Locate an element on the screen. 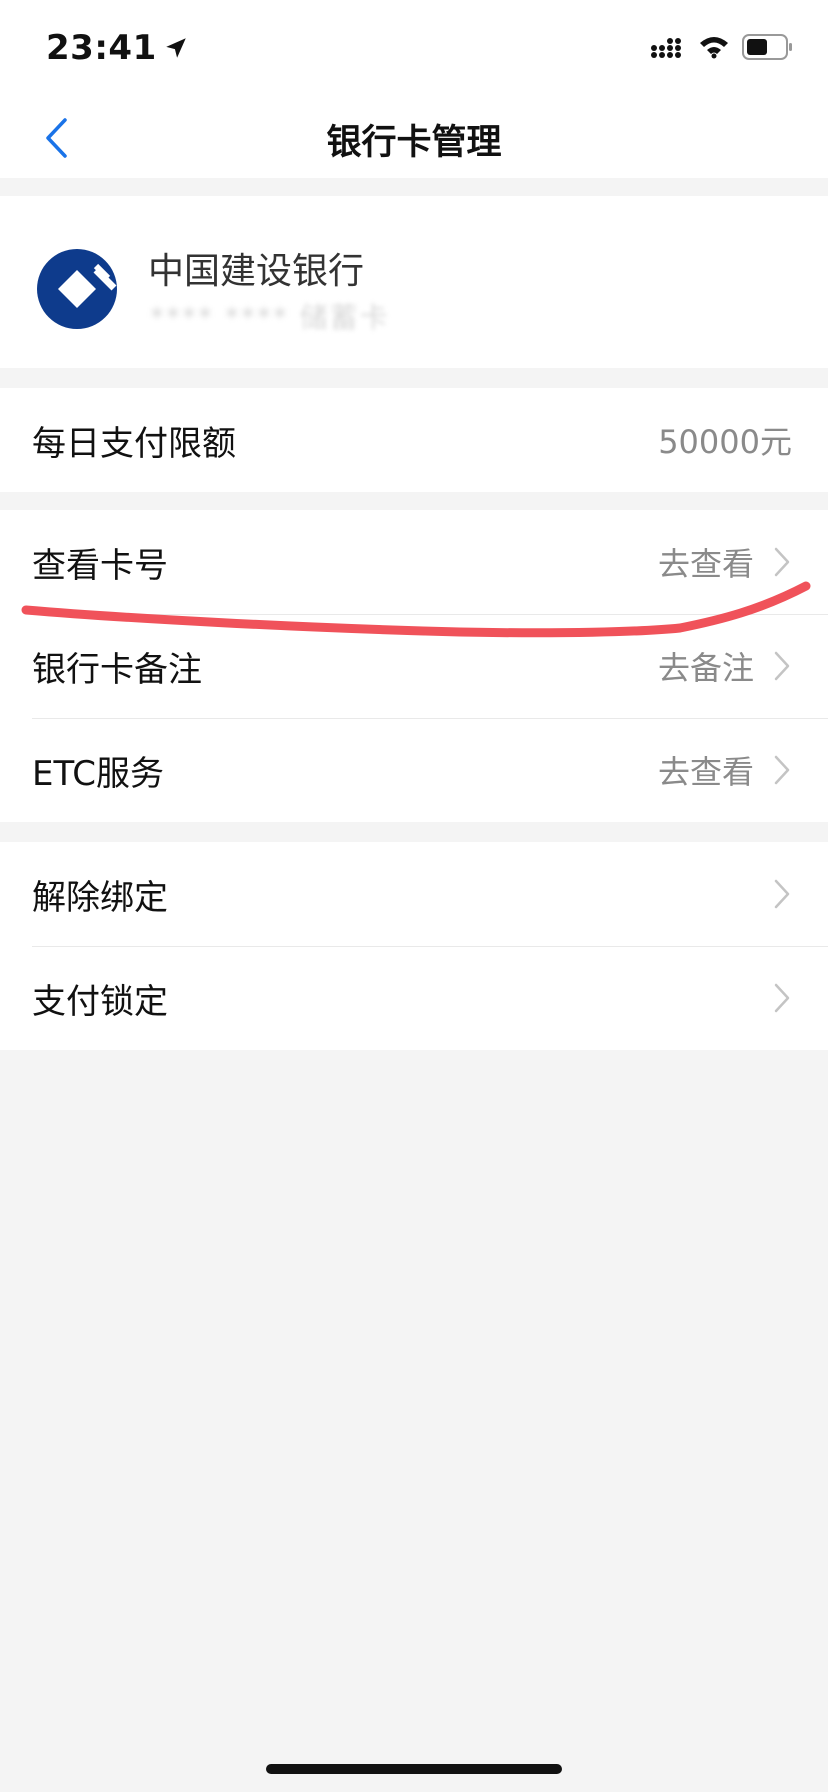  daily-limit-row: 每日支付限额 50000元 is located at coordinates (414, 440).